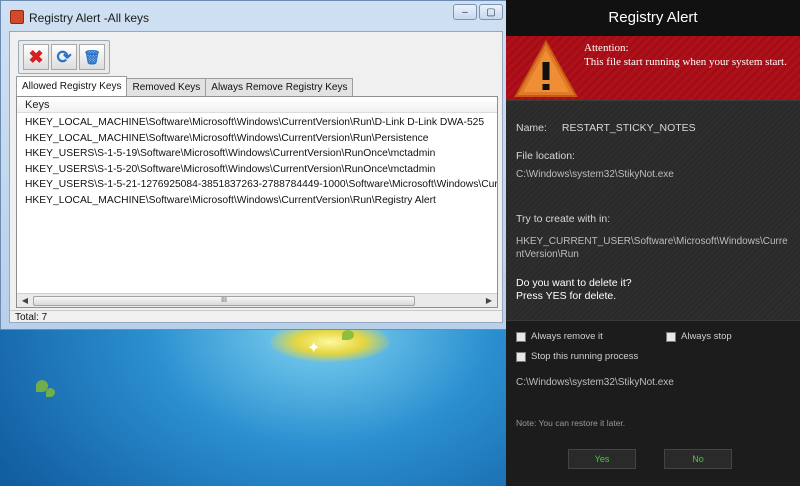 This screenshot has height=486, width=800. What do you see at coordinates (314, 348) in the screenshot?
I see `wallpaper-sparkle: ✦` at bounding box center [314, 348].